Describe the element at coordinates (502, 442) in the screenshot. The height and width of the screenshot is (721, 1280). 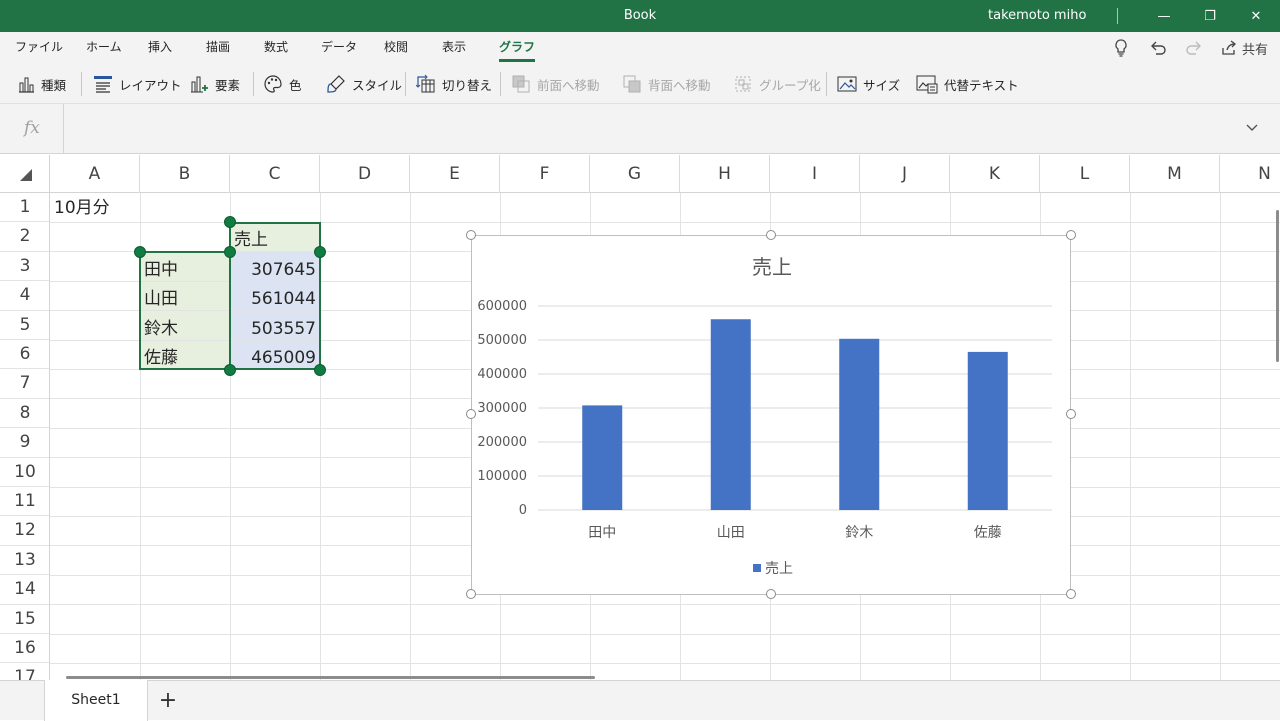
I see `y-tick-label: 200000` at that location.